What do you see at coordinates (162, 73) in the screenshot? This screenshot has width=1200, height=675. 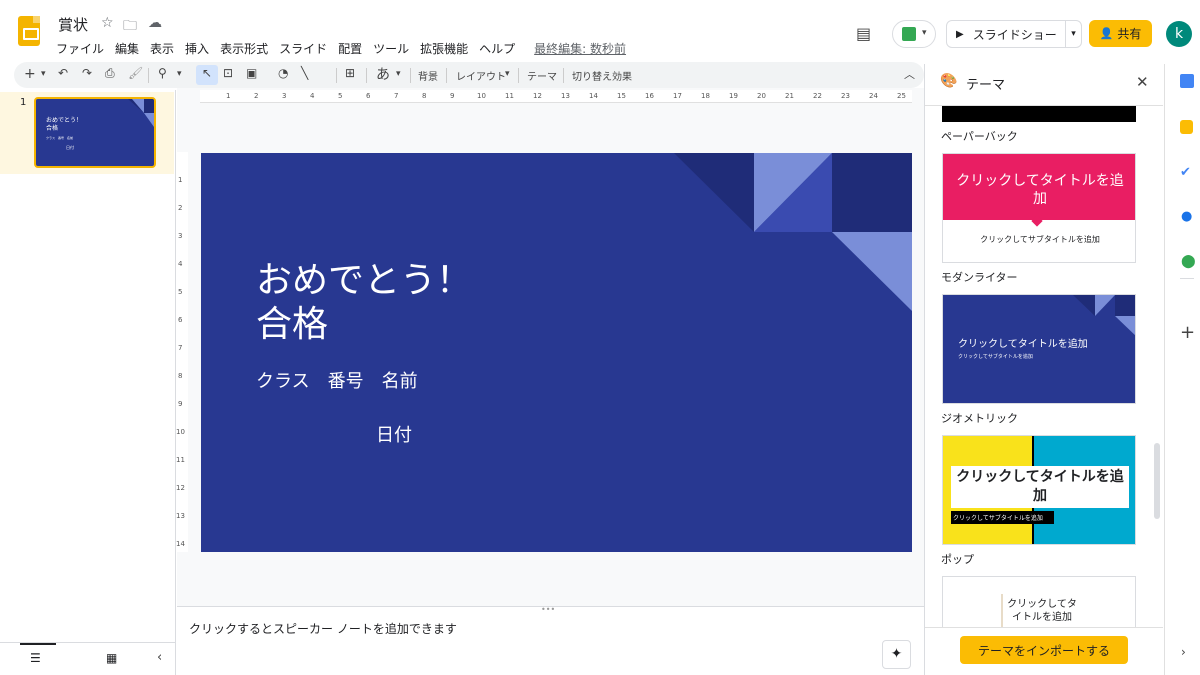 I see `zoom-icon: ⚲` at bounding box center [162, 73].